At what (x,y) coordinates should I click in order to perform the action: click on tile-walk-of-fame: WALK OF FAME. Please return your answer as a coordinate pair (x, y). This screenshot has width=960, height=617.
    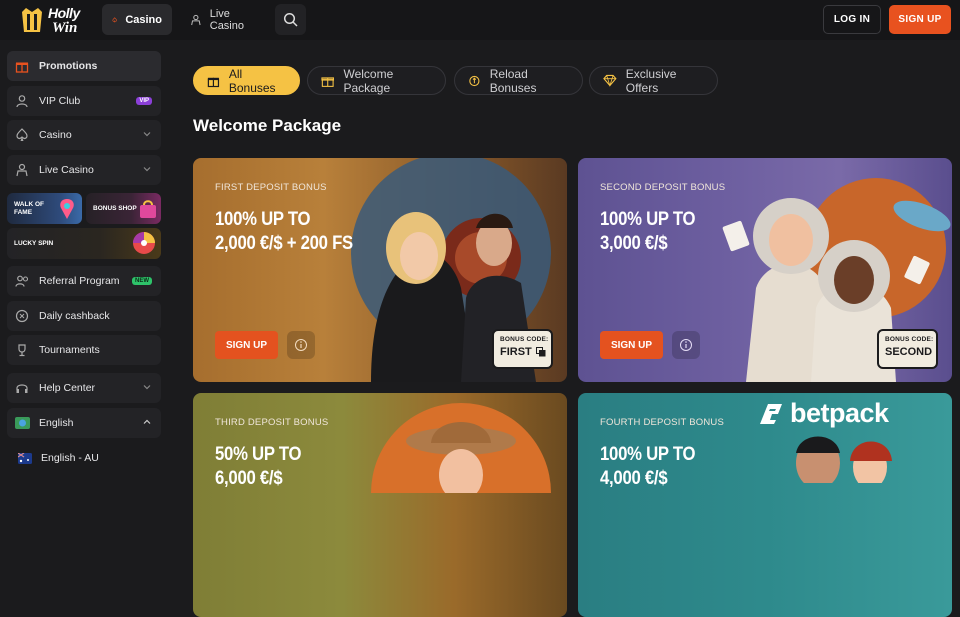
    Looking at the image, I should click on (44, 208).